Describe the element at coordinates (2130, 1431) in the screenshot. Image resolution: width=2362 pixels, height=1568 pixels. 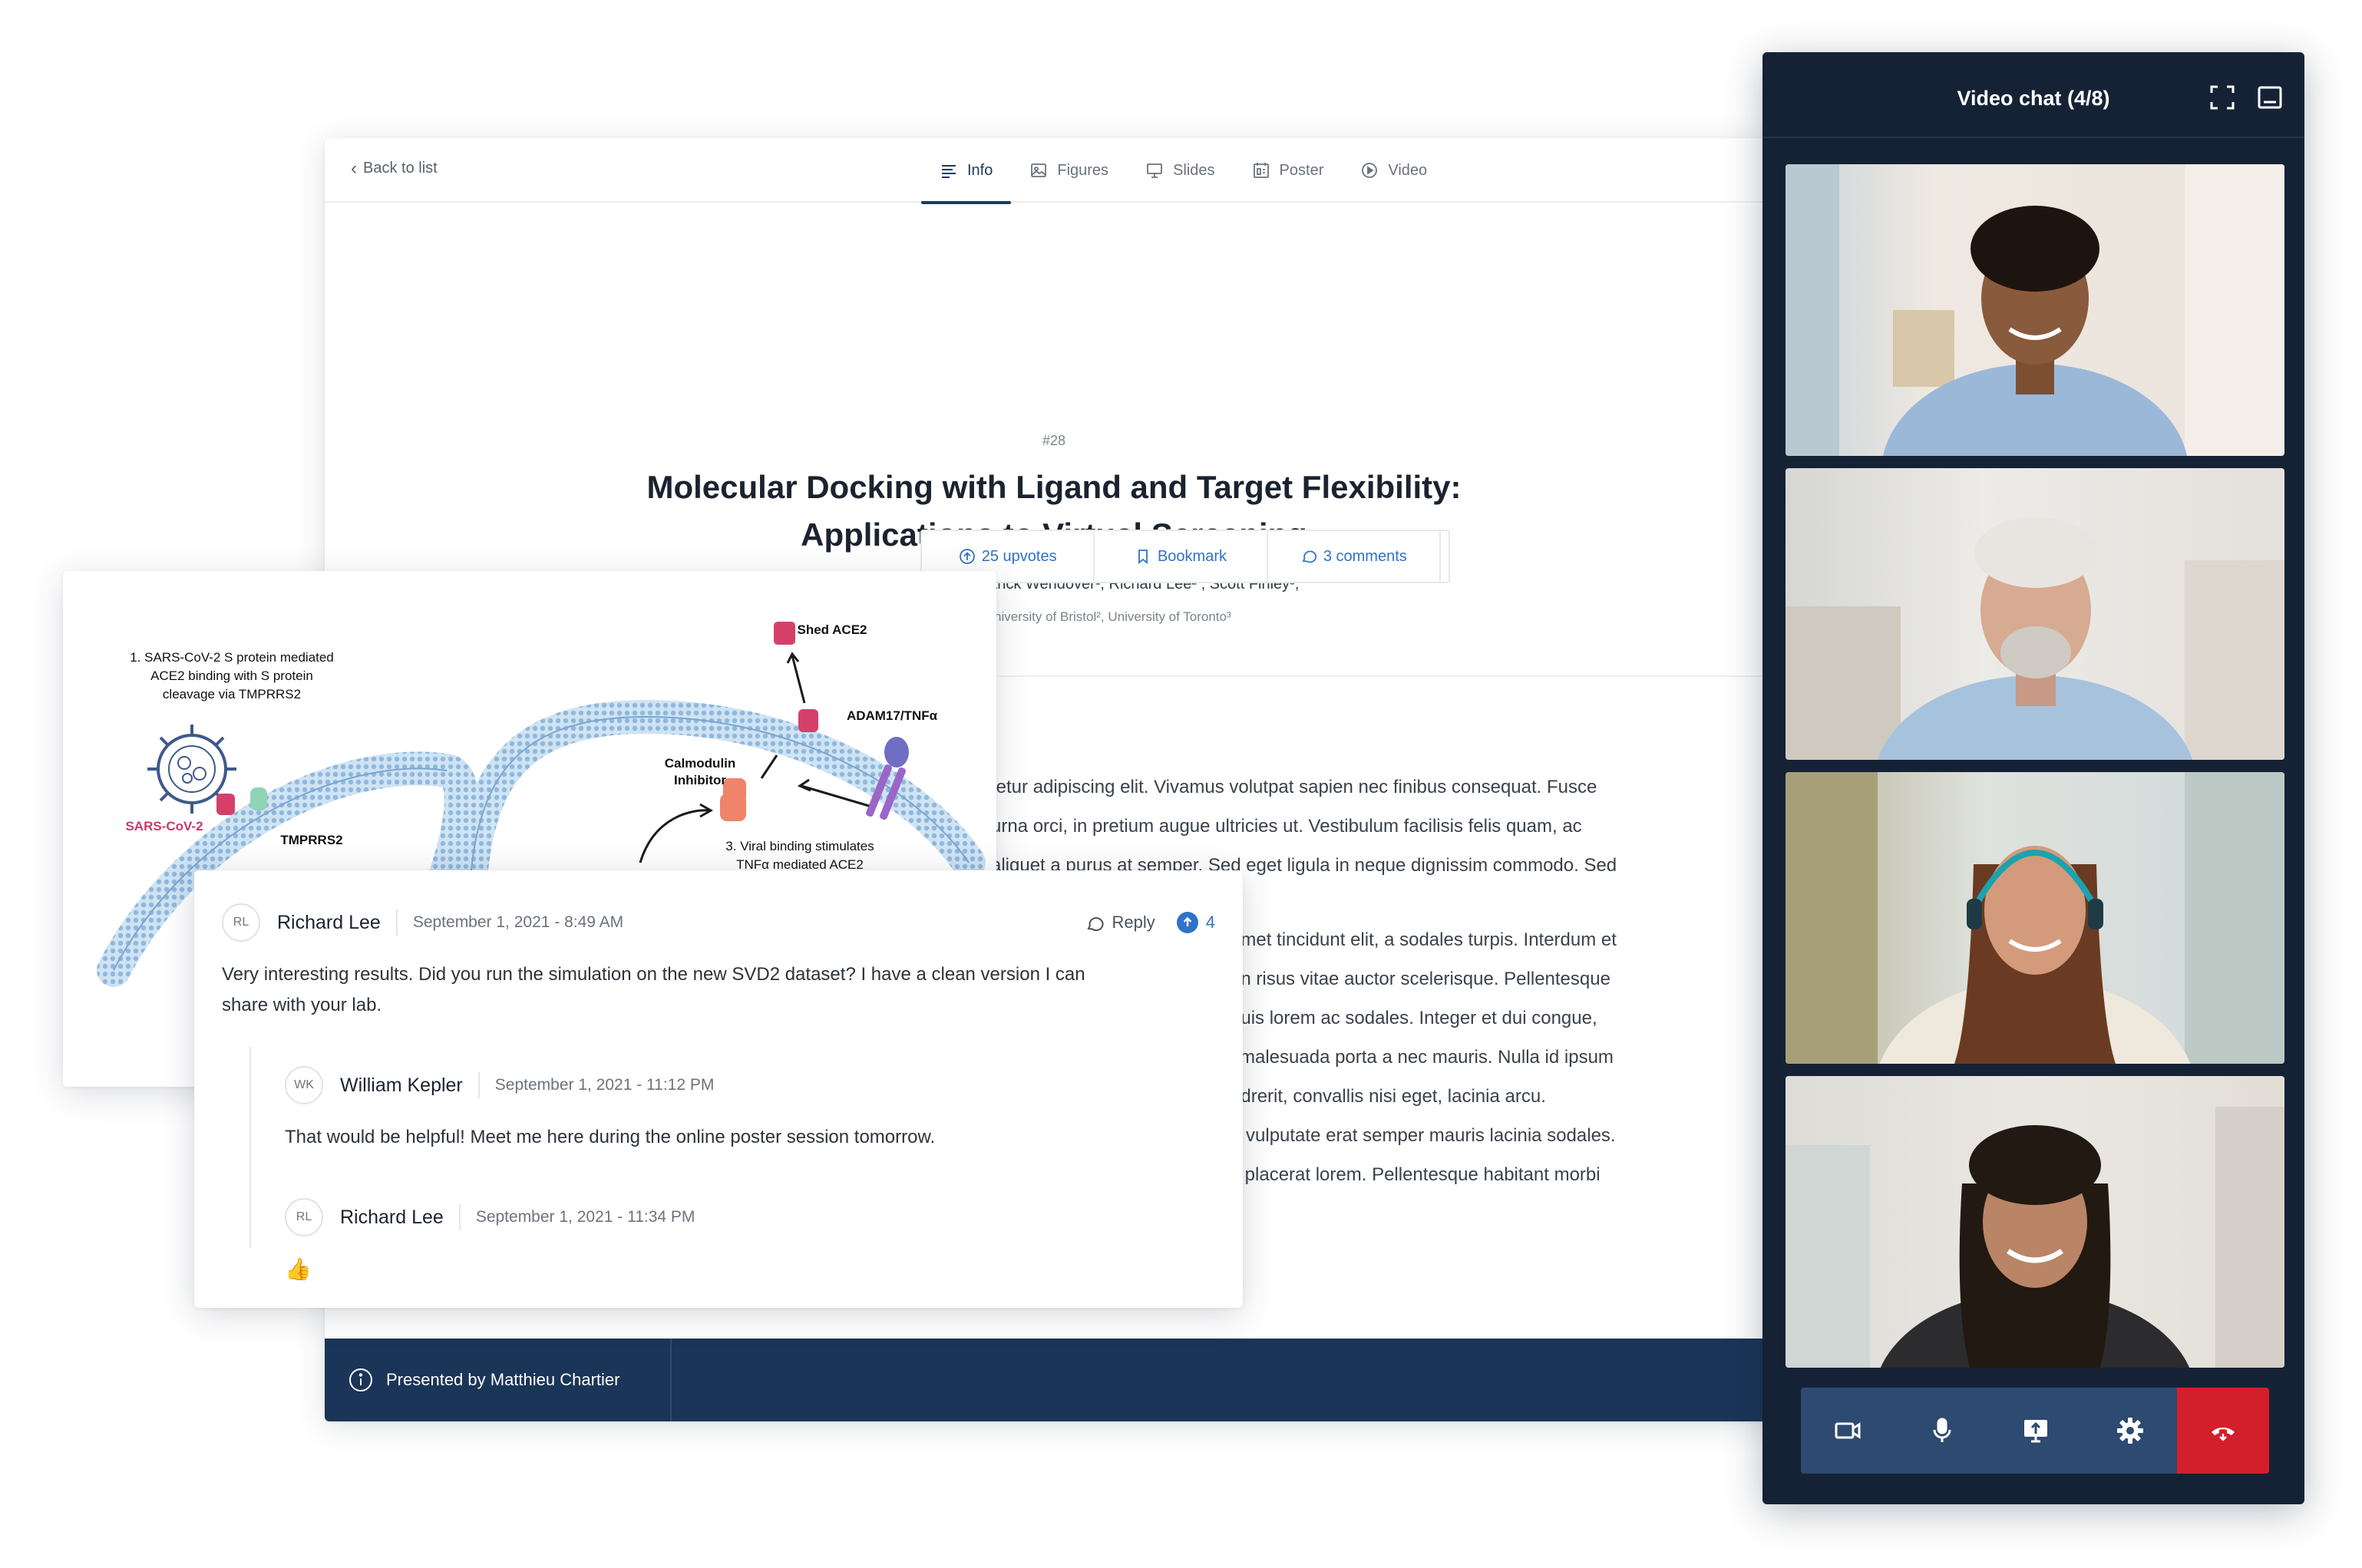
I see `call-settings-button` at that location.